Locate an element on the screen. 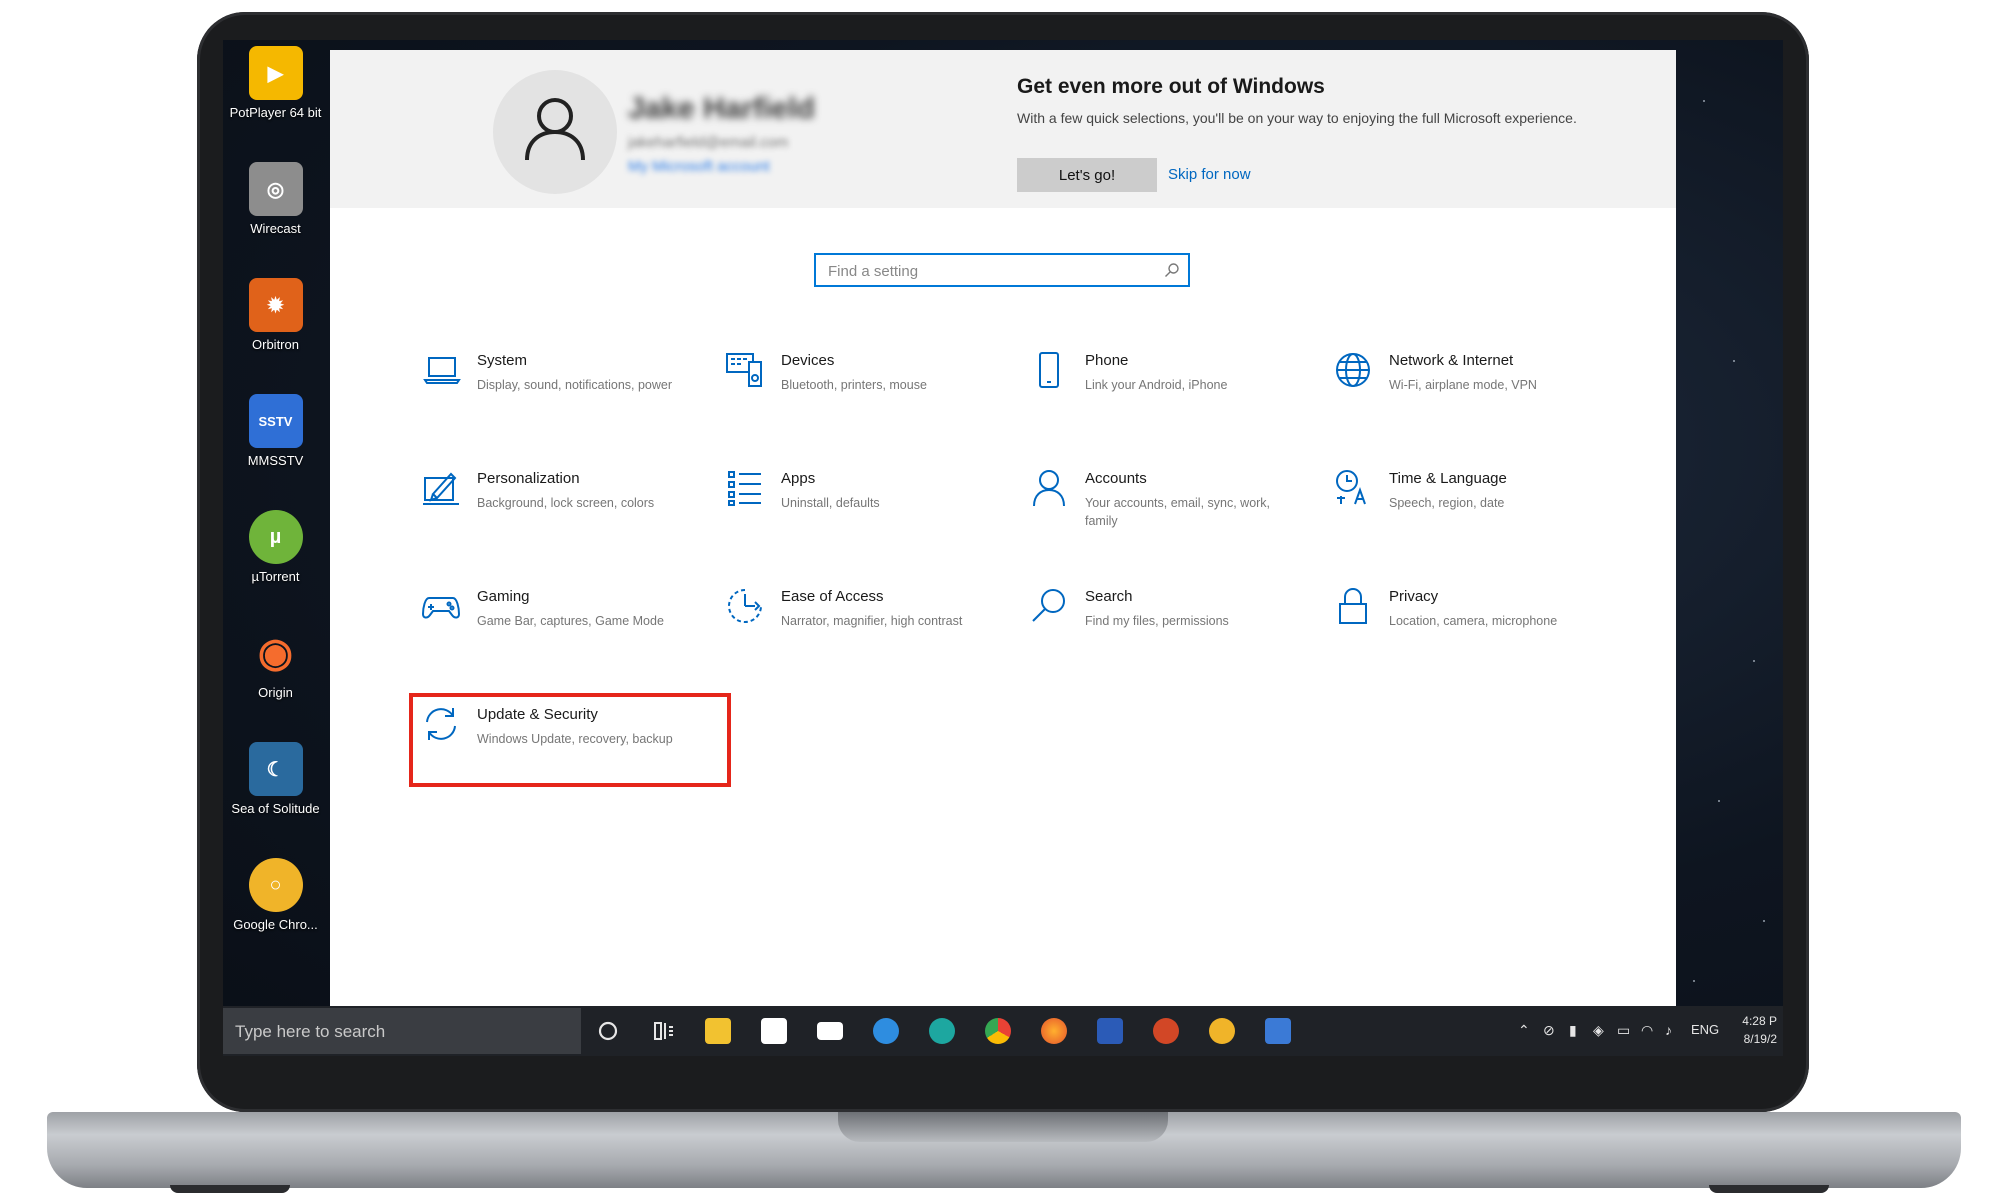 This screenshot has width=1999, height=1200. taskbar-search-box: Type here to search is located at coordinates (402, 1031).